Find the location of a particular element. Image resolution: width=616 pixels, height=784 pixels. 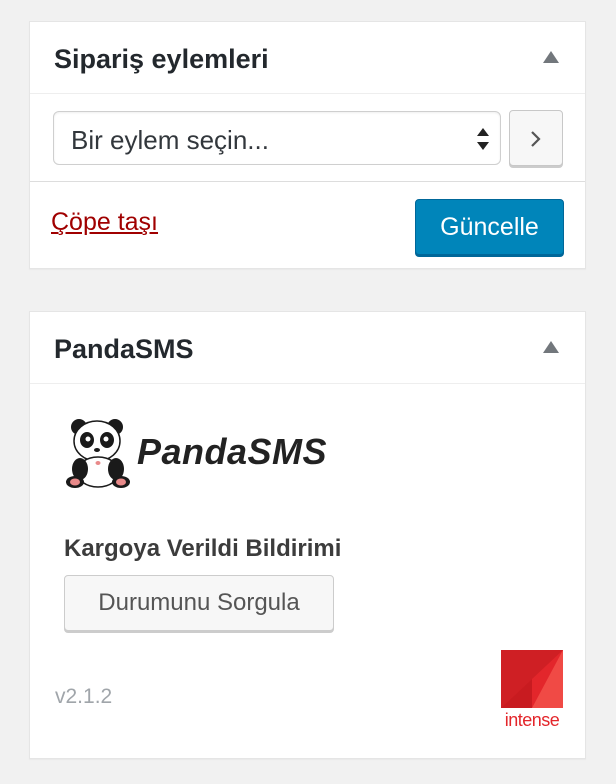

update-button: Güncelle is located at coordinates (489, 227).